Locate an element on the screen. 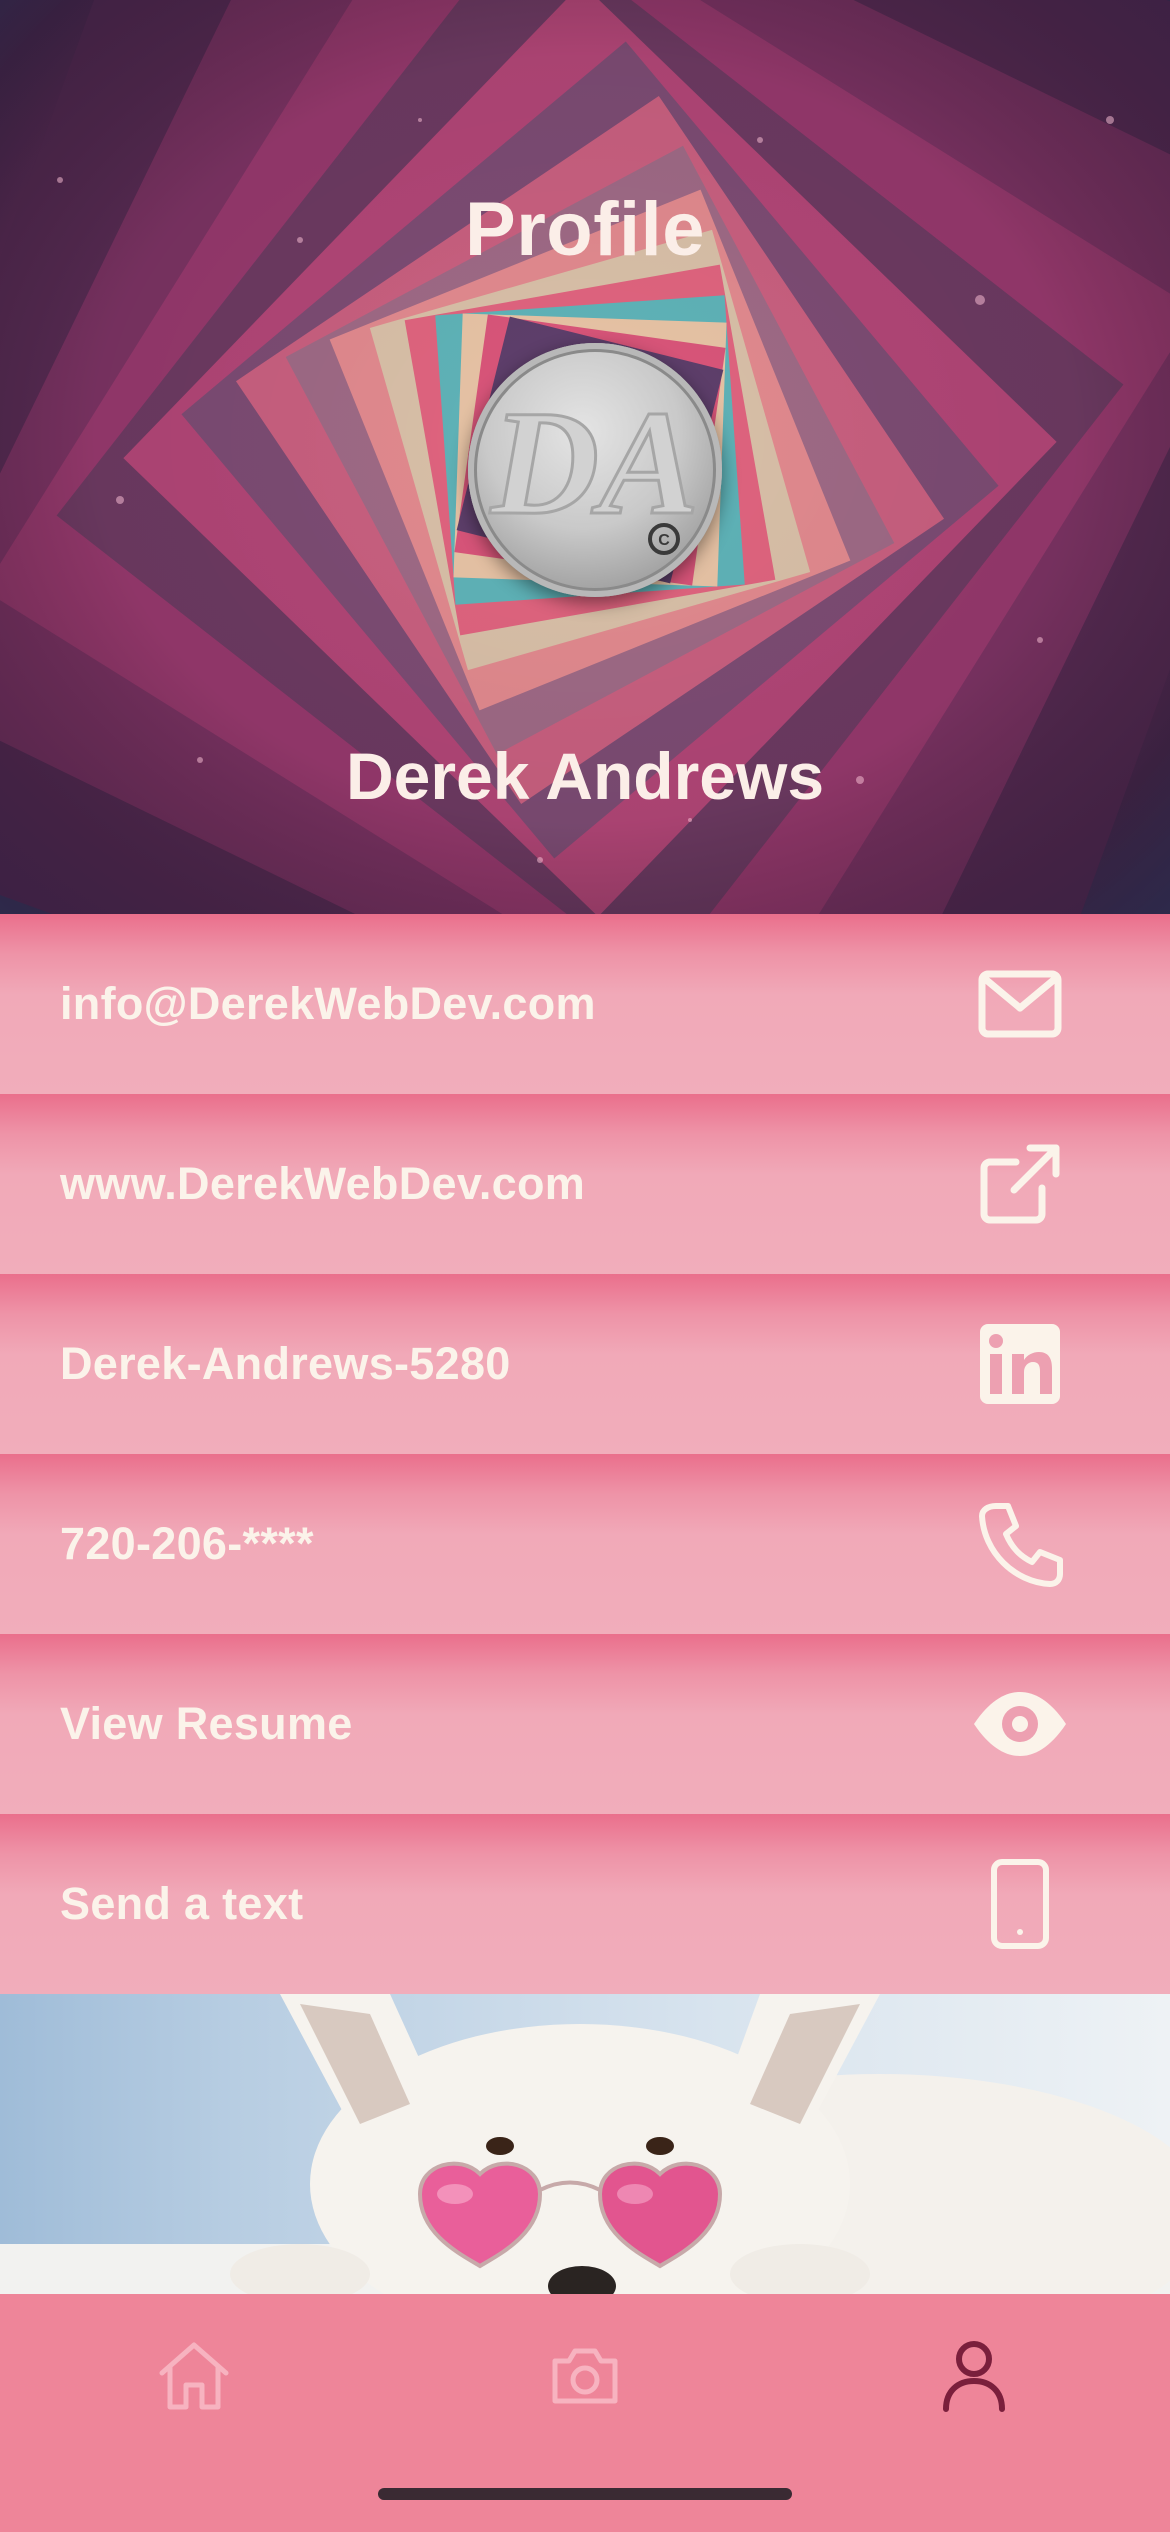 The width and height of the screenshot is (1170, 2532). contact-row-website: www.DerekWebDev.com is located at coordinates (585, 1184).